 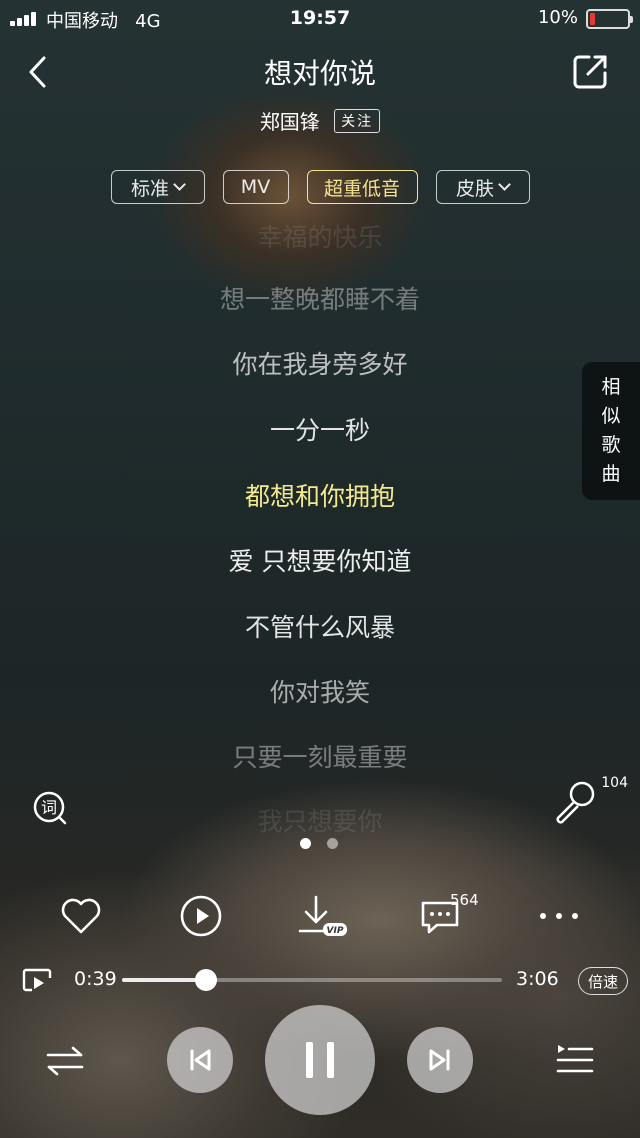 I want to click on status-bar: 中国移动 4G 19:57 10%, so click(x=320, y=18).